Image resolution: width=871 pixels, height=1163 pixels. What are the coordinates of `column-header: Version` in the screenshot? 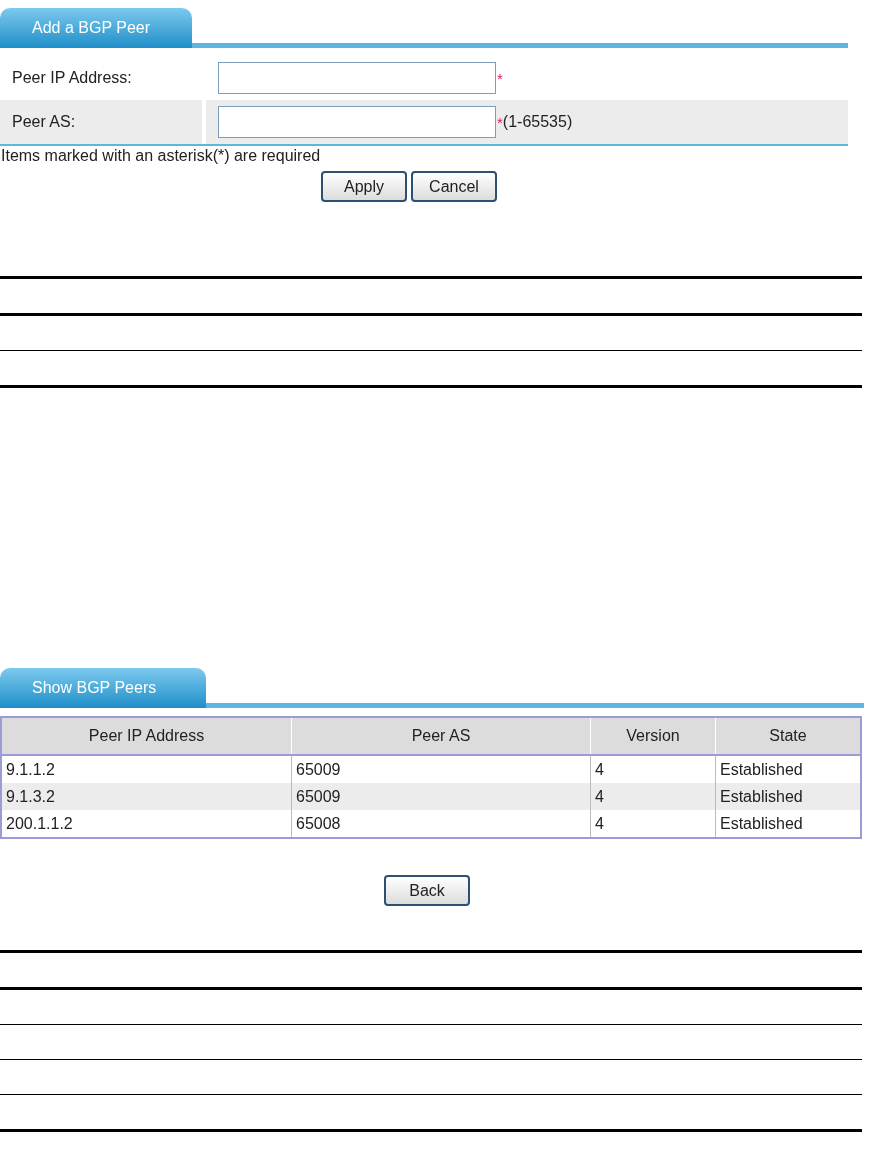 It's located at (653, 736).